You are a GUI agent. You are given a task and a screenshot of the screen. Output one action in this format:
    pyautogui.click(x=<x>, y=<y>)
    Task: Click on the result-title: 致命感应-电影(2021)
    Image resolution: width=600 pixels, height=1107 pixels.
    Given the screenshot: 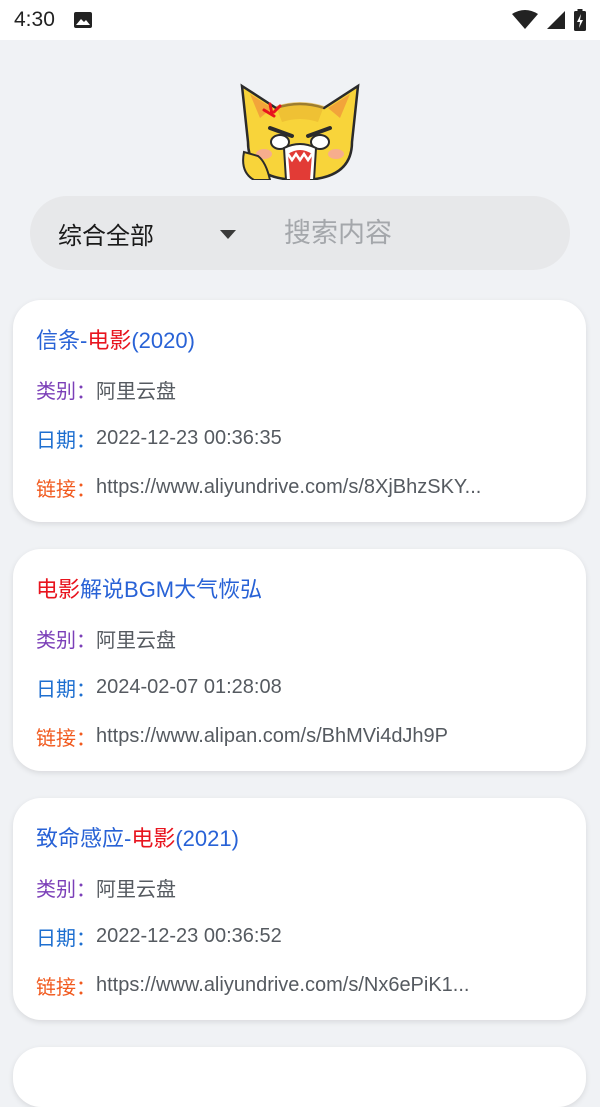 What is the action you would take?
    pyautogui.click(x=300, y=839)
    